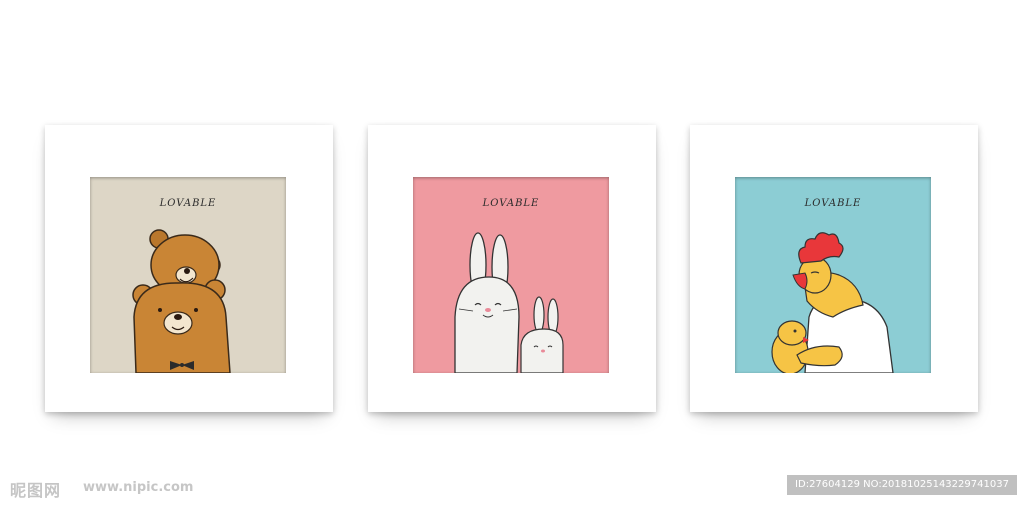  Describe the element at coordinates (511, 275) in the screenshot. I see `artwork-rabbits: LOVABLE` at that location.